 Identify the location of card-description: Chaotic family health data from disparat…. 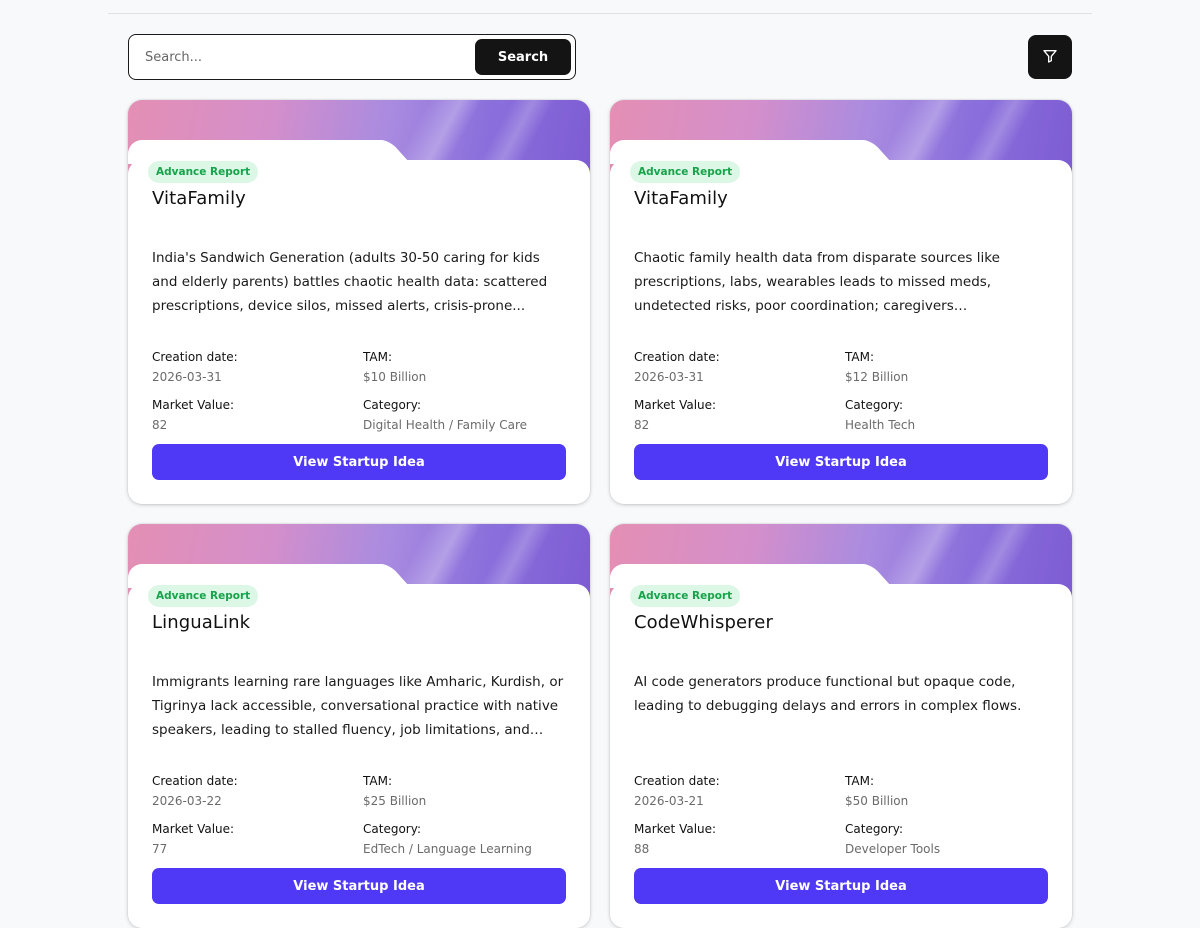
(817, 282).